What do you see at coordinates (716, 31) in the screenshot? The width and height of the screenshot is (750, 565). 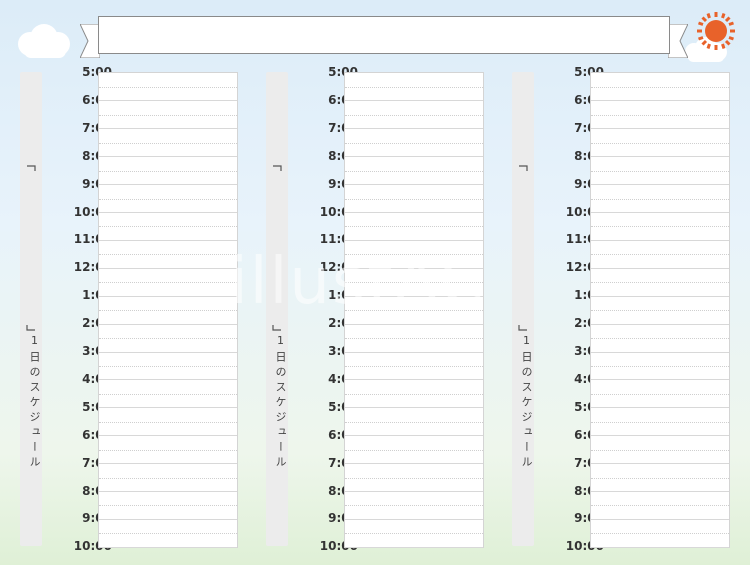 I see `sun-icon` at bounding box center [716, 31].